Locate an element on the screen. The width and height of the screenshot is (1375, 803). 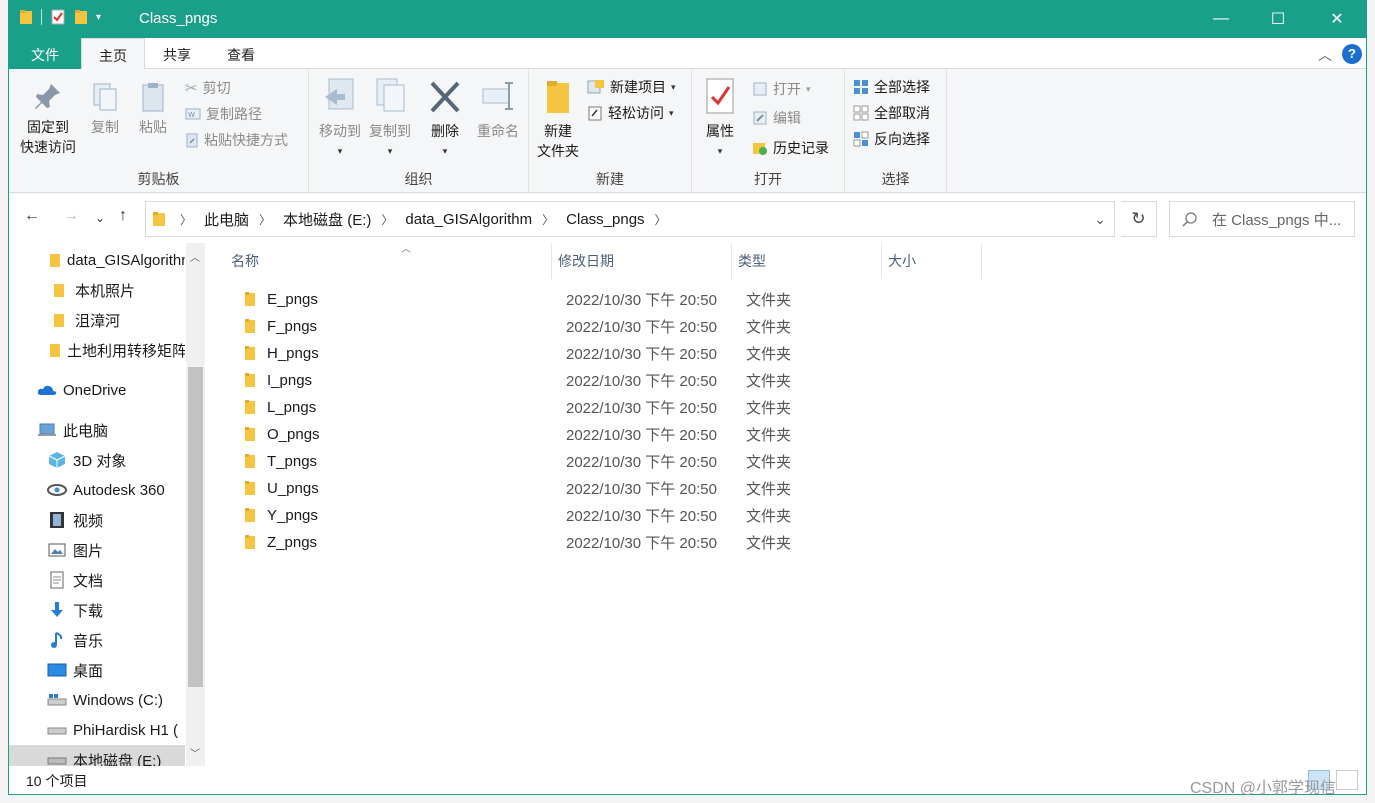
recent-locations-icon: ⌄ is located at coordinates (100, 218).